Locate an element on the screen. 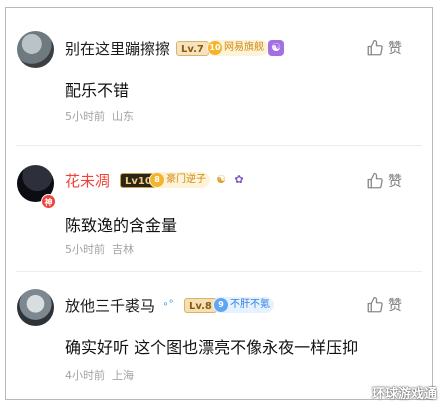 The width and height of the screenshot is (440, 404). comment-meta: 4小时前 上海 is located at coordinates (99, 375).